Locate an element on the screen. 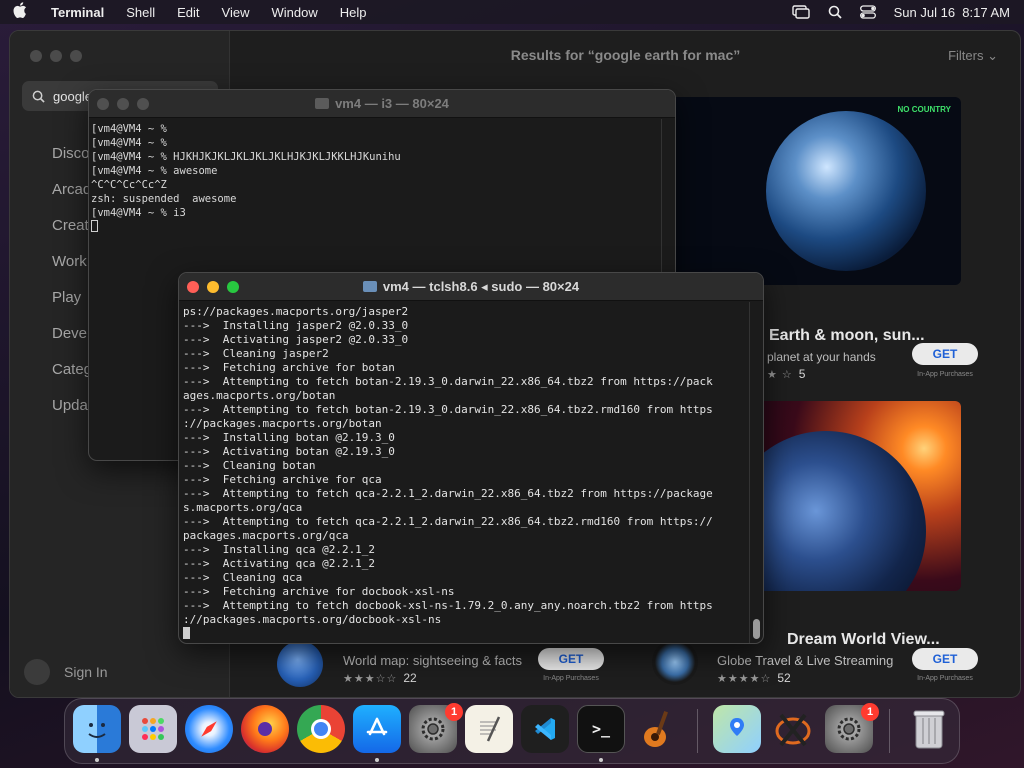 This screenshot has width=1024, height=768. sign-in-button: Sign In is located at coordinates (66, 672).